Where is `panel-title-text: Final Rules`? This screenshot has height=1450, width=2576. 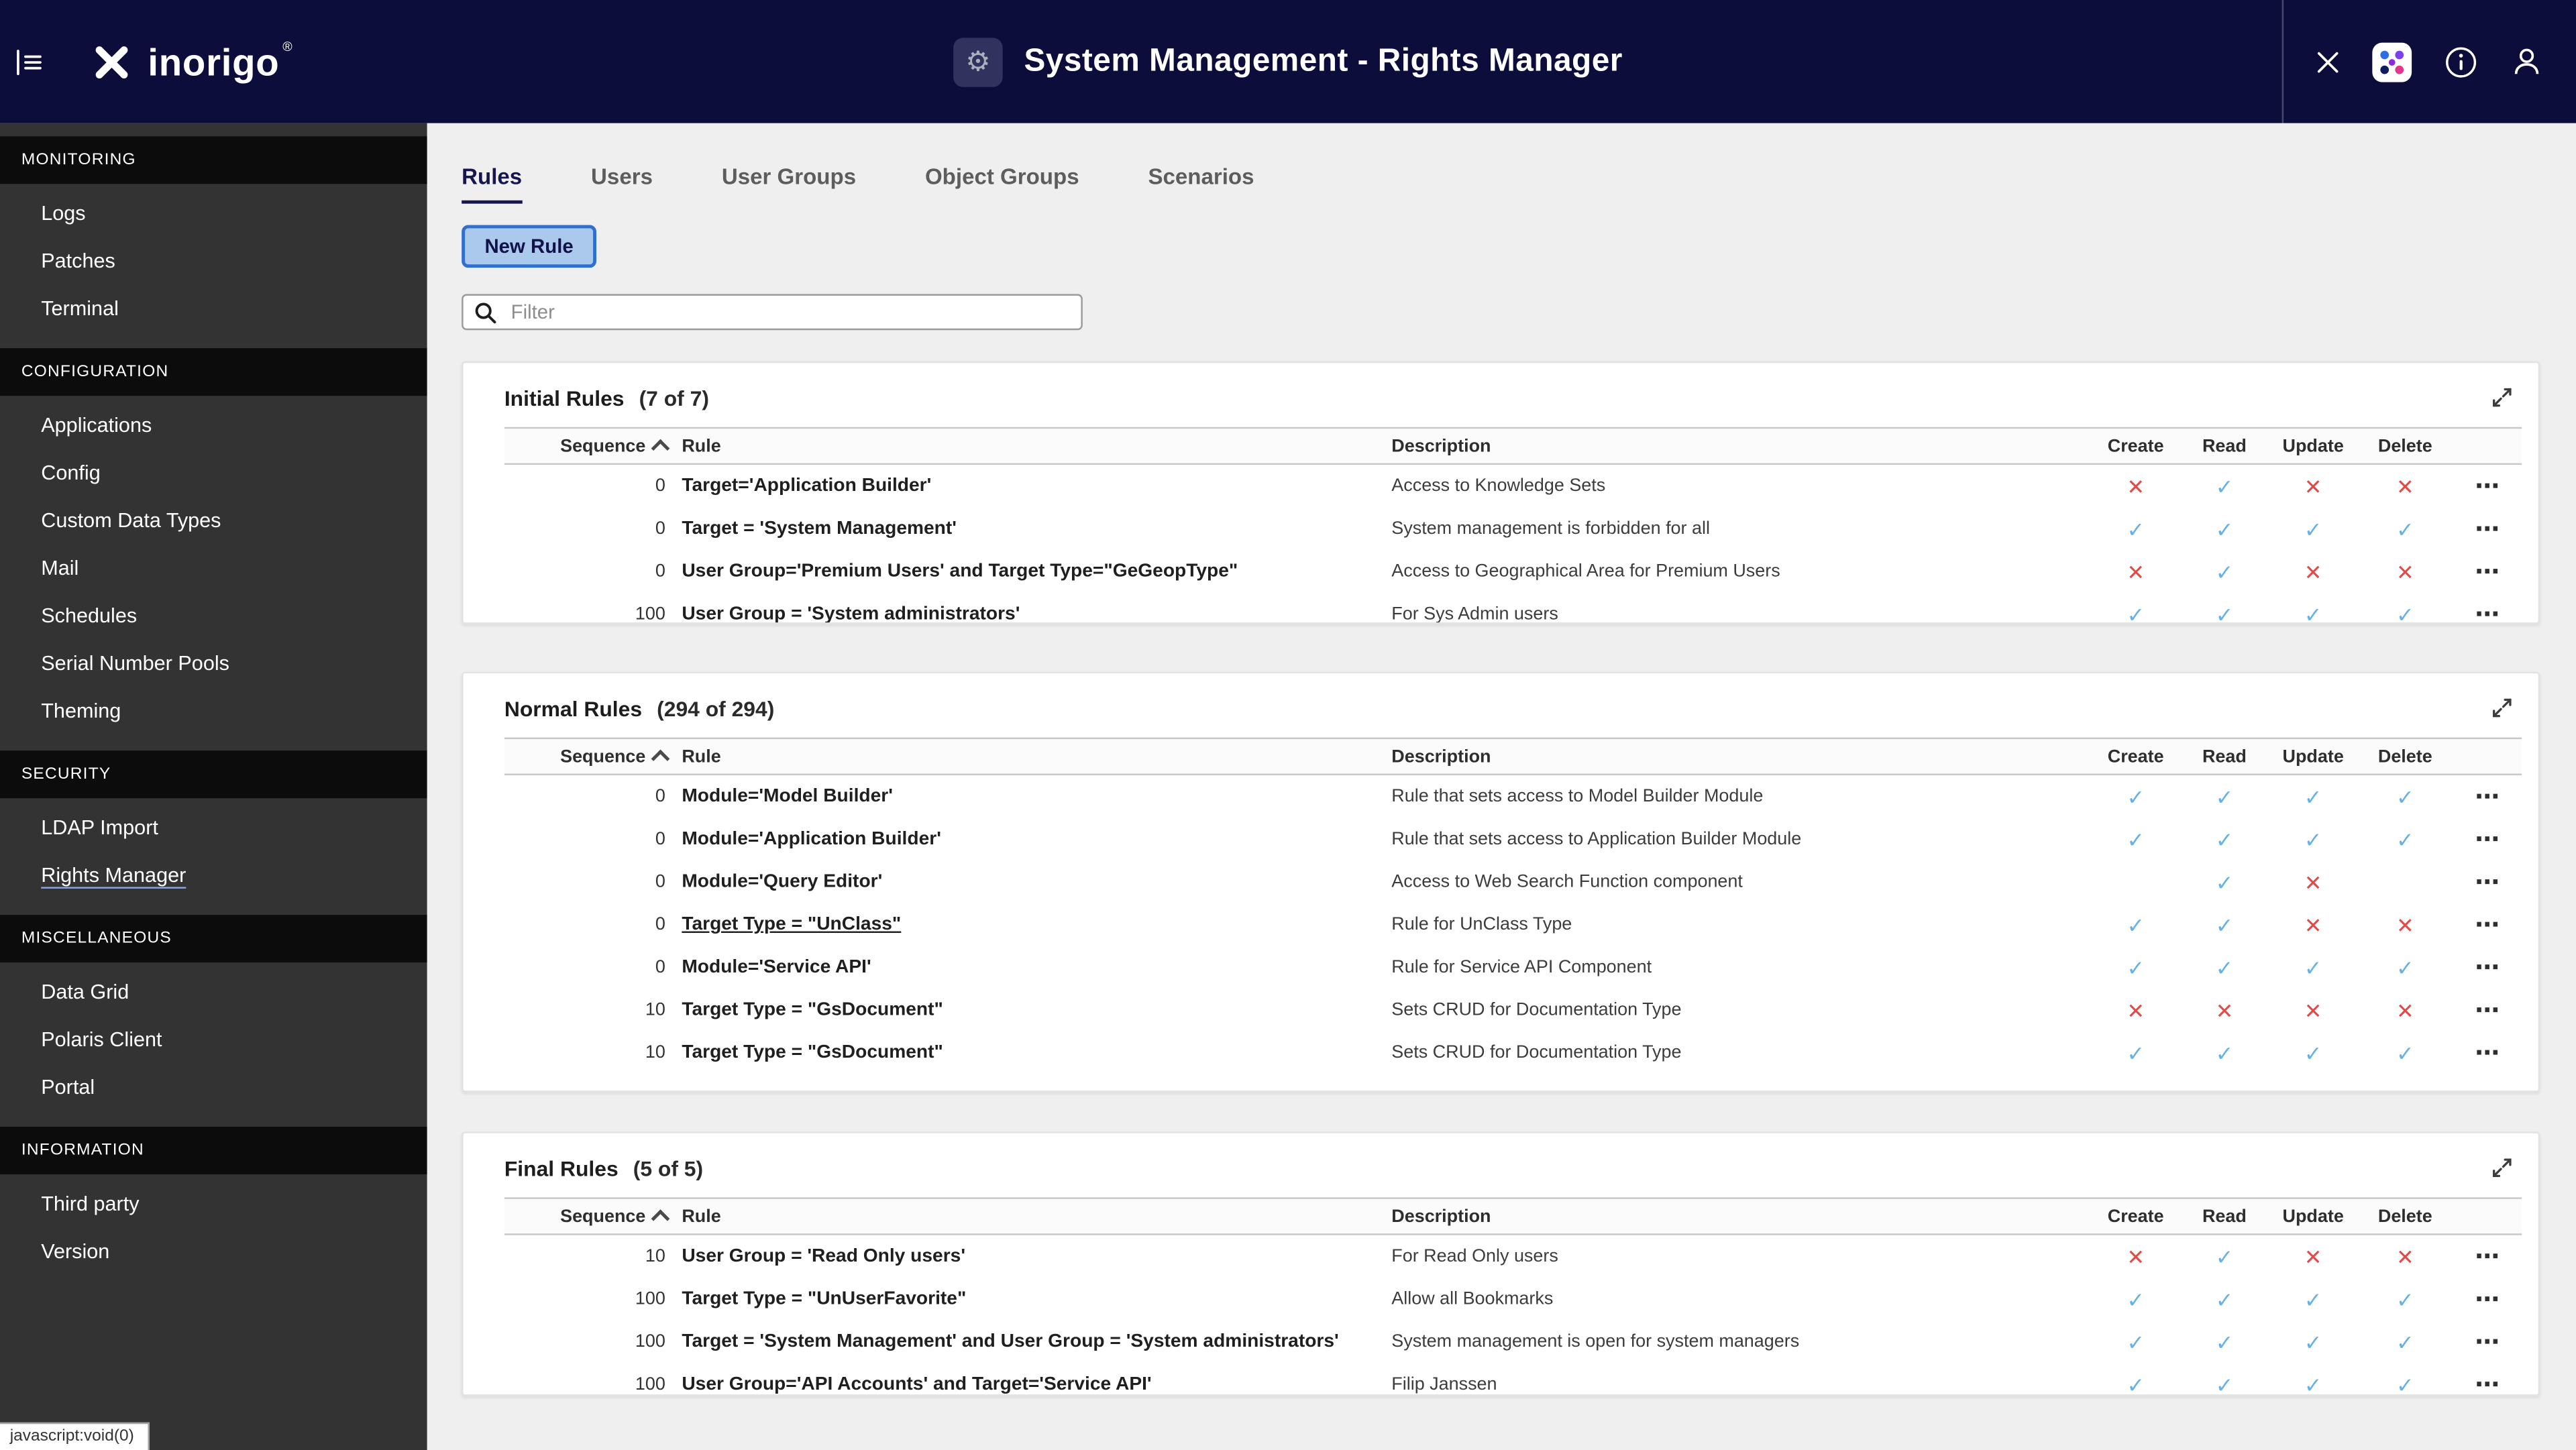 panel-title-text: Final Rules is located at coordinates (561, 1167).